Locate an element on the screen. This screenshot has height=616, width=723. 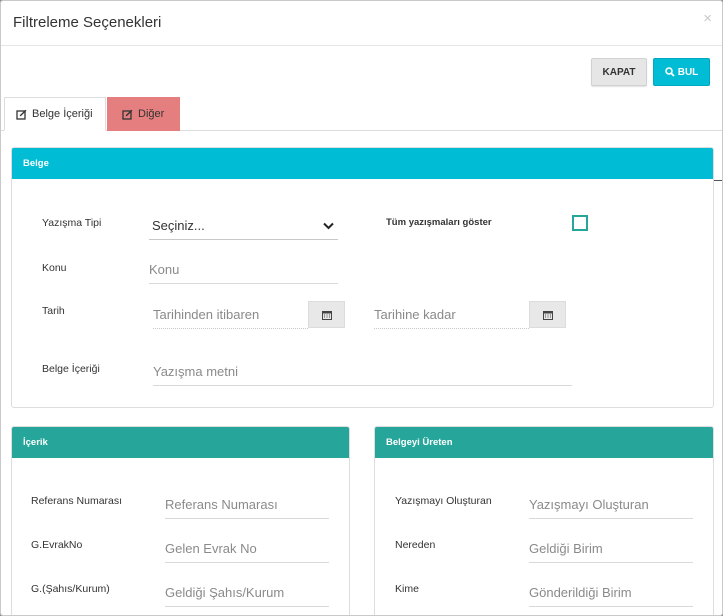
tab-bar: Belge İçeriği Diğer is located at coordinates (361, 114).